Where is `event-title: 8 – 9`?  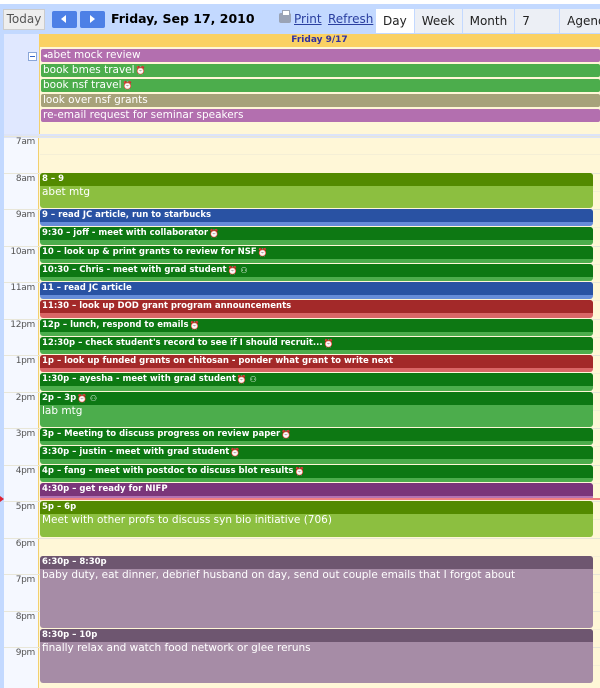
event-title: 8 – 9 is located at coordinates (316, 179).